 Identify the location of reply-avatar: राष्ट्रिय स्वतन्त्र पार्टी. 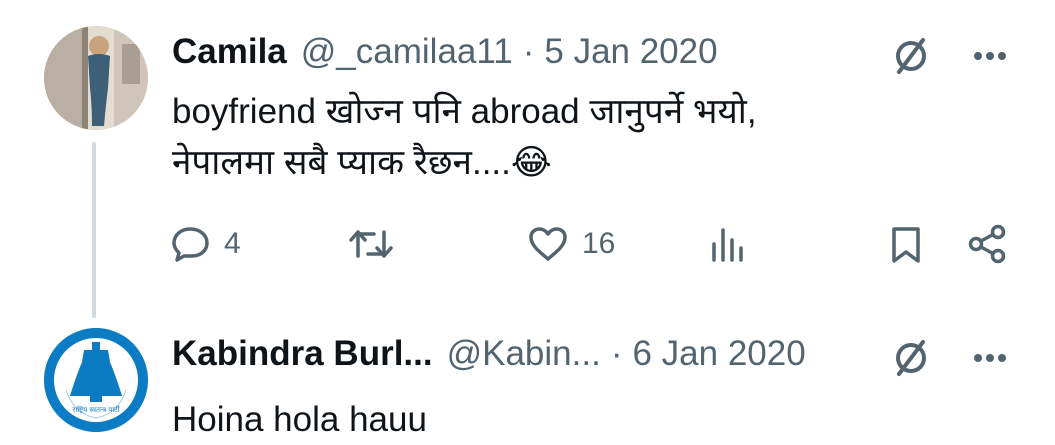
(96, 380).